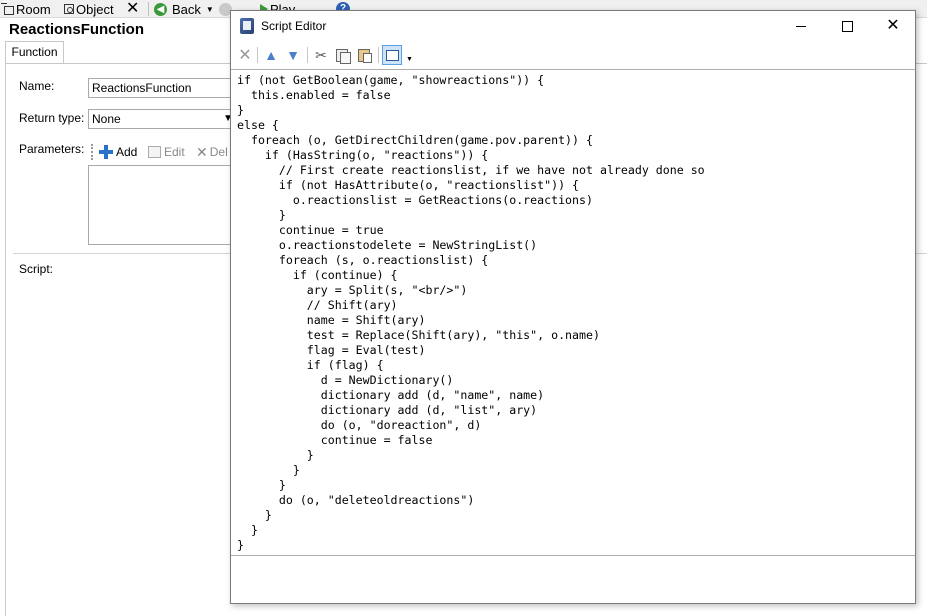  What do you see at coordinates (34, 52) in the screenshot?
I see `tab-function: Function` at bounding box center [34, 52].